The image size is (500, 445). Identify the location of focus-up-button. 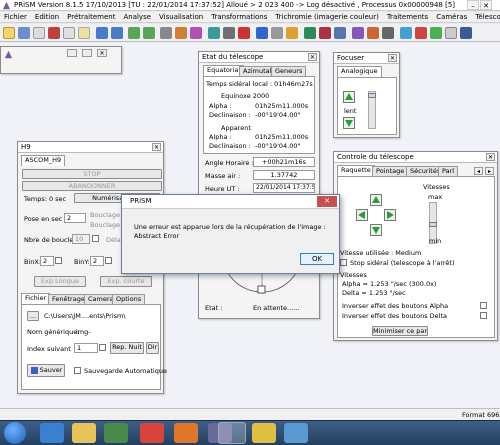
(349, 97).